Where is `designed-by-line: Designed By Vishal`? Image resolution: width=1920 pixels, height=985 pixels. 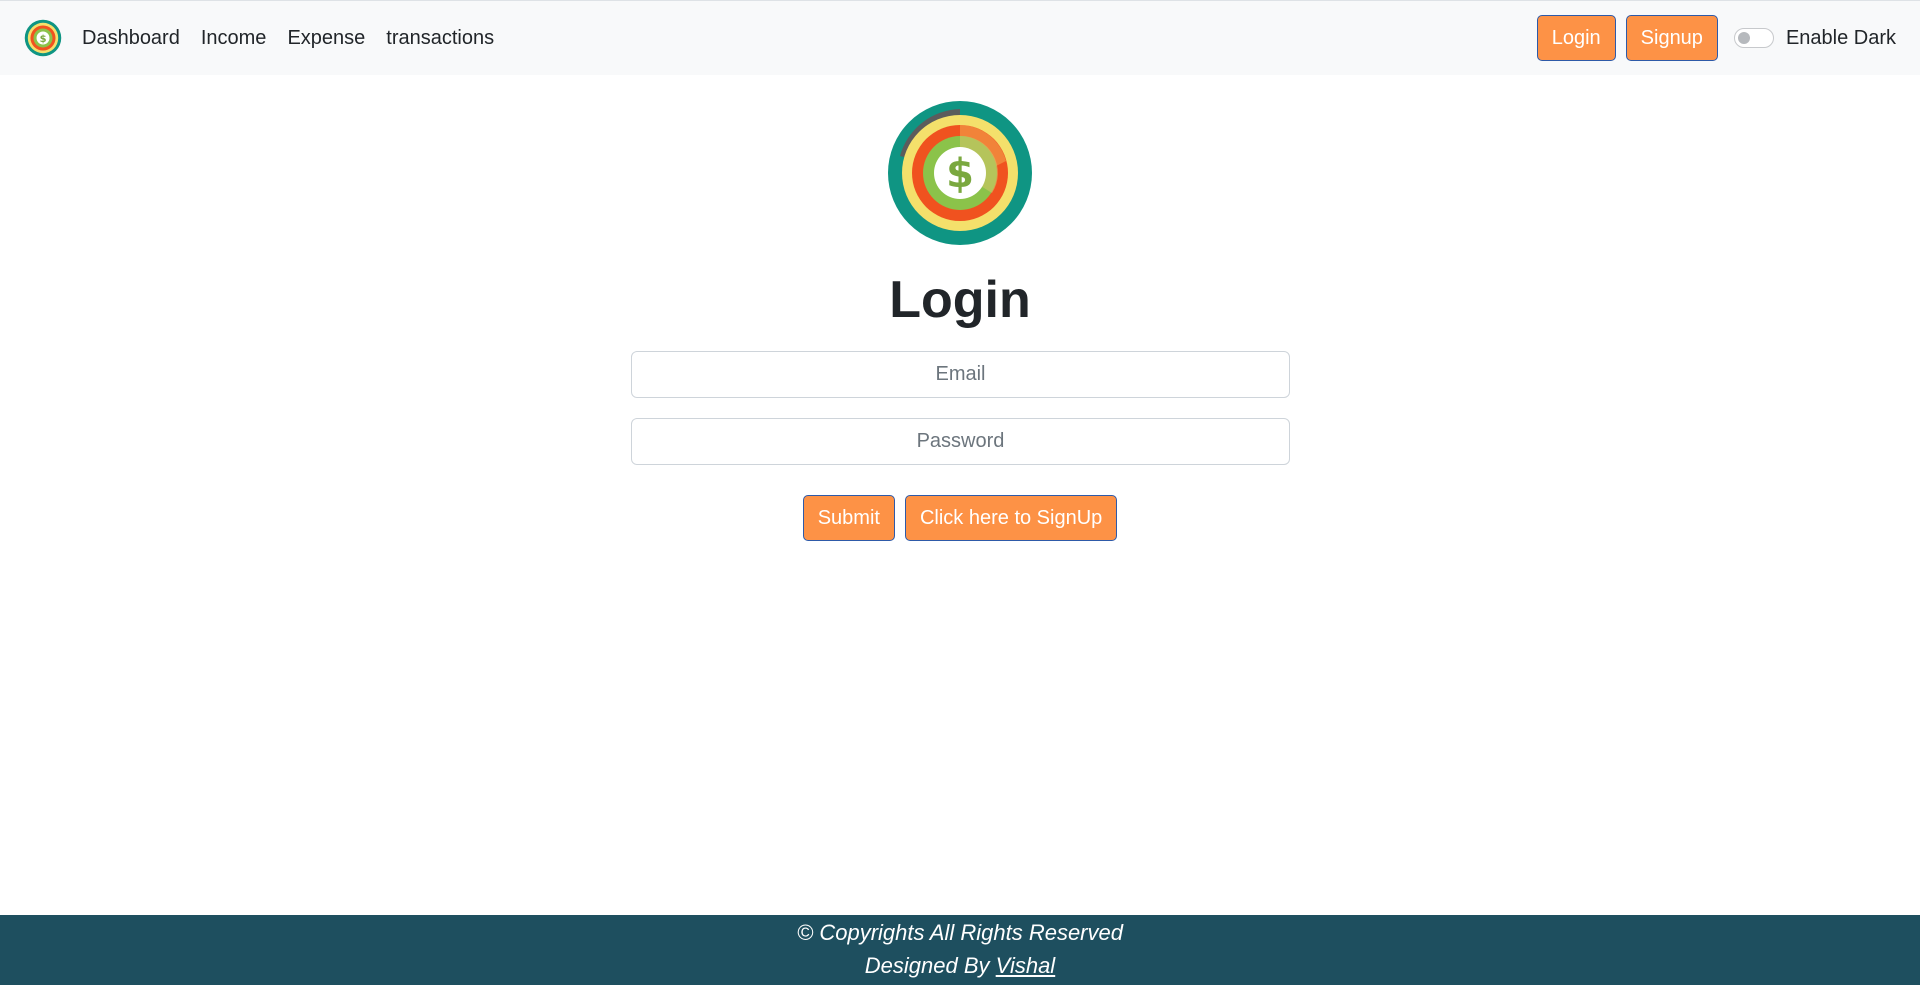 designed-by-line: Designed By Vishal is located at coordinates (960, 965).